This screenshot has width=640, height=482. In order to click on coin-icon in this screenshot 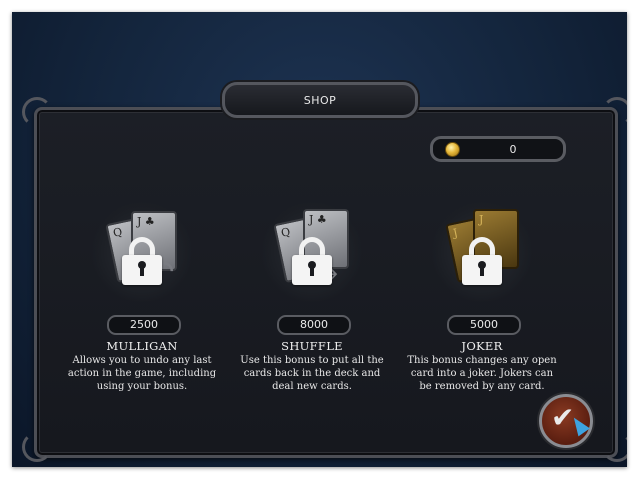, I will do `click(452, 149)`.